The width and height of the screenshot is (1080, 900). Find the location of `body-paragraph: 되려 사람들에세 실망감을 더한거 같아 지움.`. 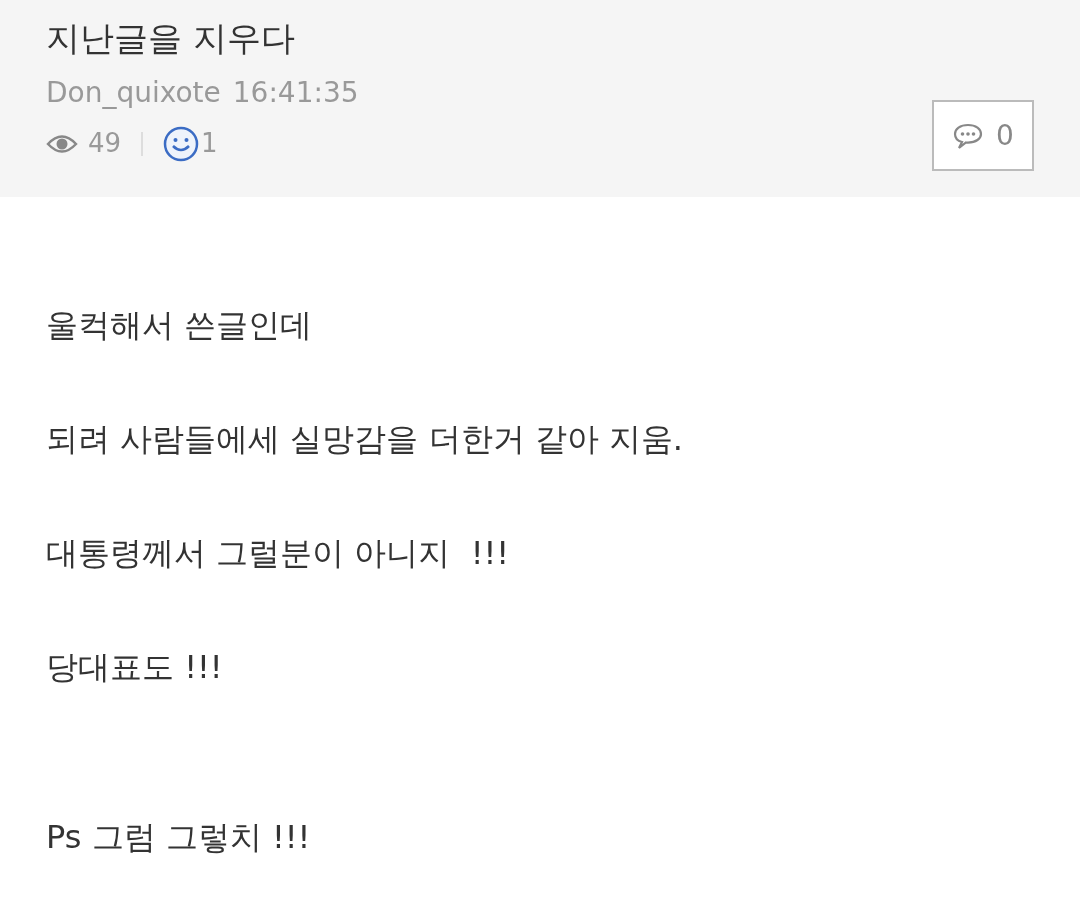

body-paragraph: 되려 사람들에세 실망감을 더한거 같아 지움. is located at coordinates (365, 439).